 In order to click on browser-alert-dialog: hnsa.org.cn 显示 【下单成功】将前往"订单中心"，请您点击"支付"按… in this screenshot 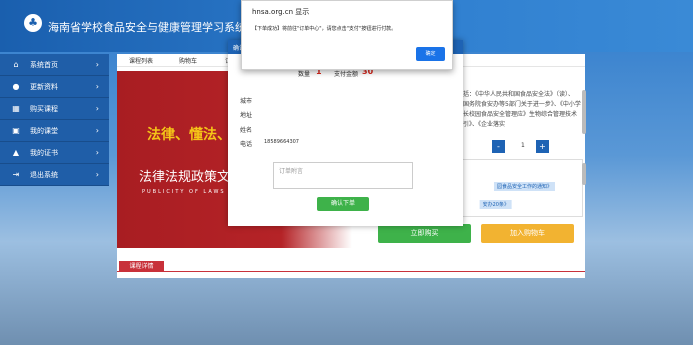, I will do `click(347, 35)`.